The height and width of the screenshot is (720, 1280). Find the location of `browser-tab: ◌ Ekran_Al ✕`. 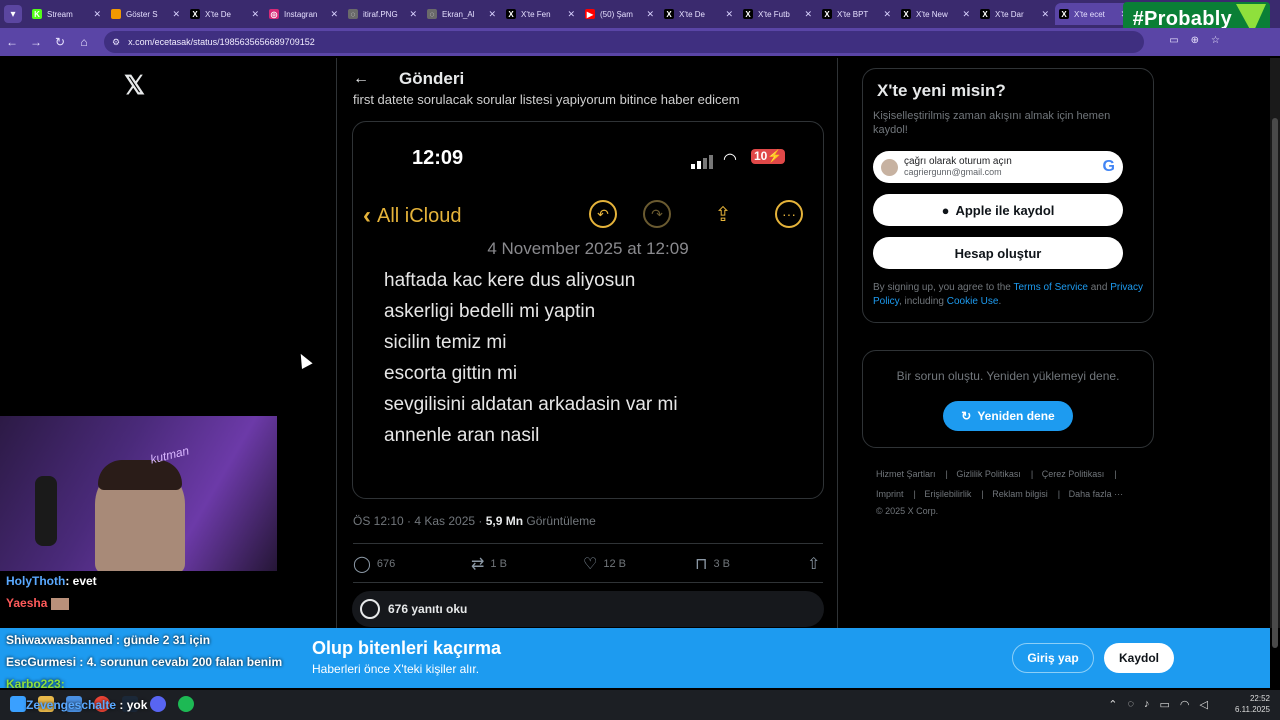

browser-tab: ◌ Ekran_Al ✕ is located at coordinates (462, 14).